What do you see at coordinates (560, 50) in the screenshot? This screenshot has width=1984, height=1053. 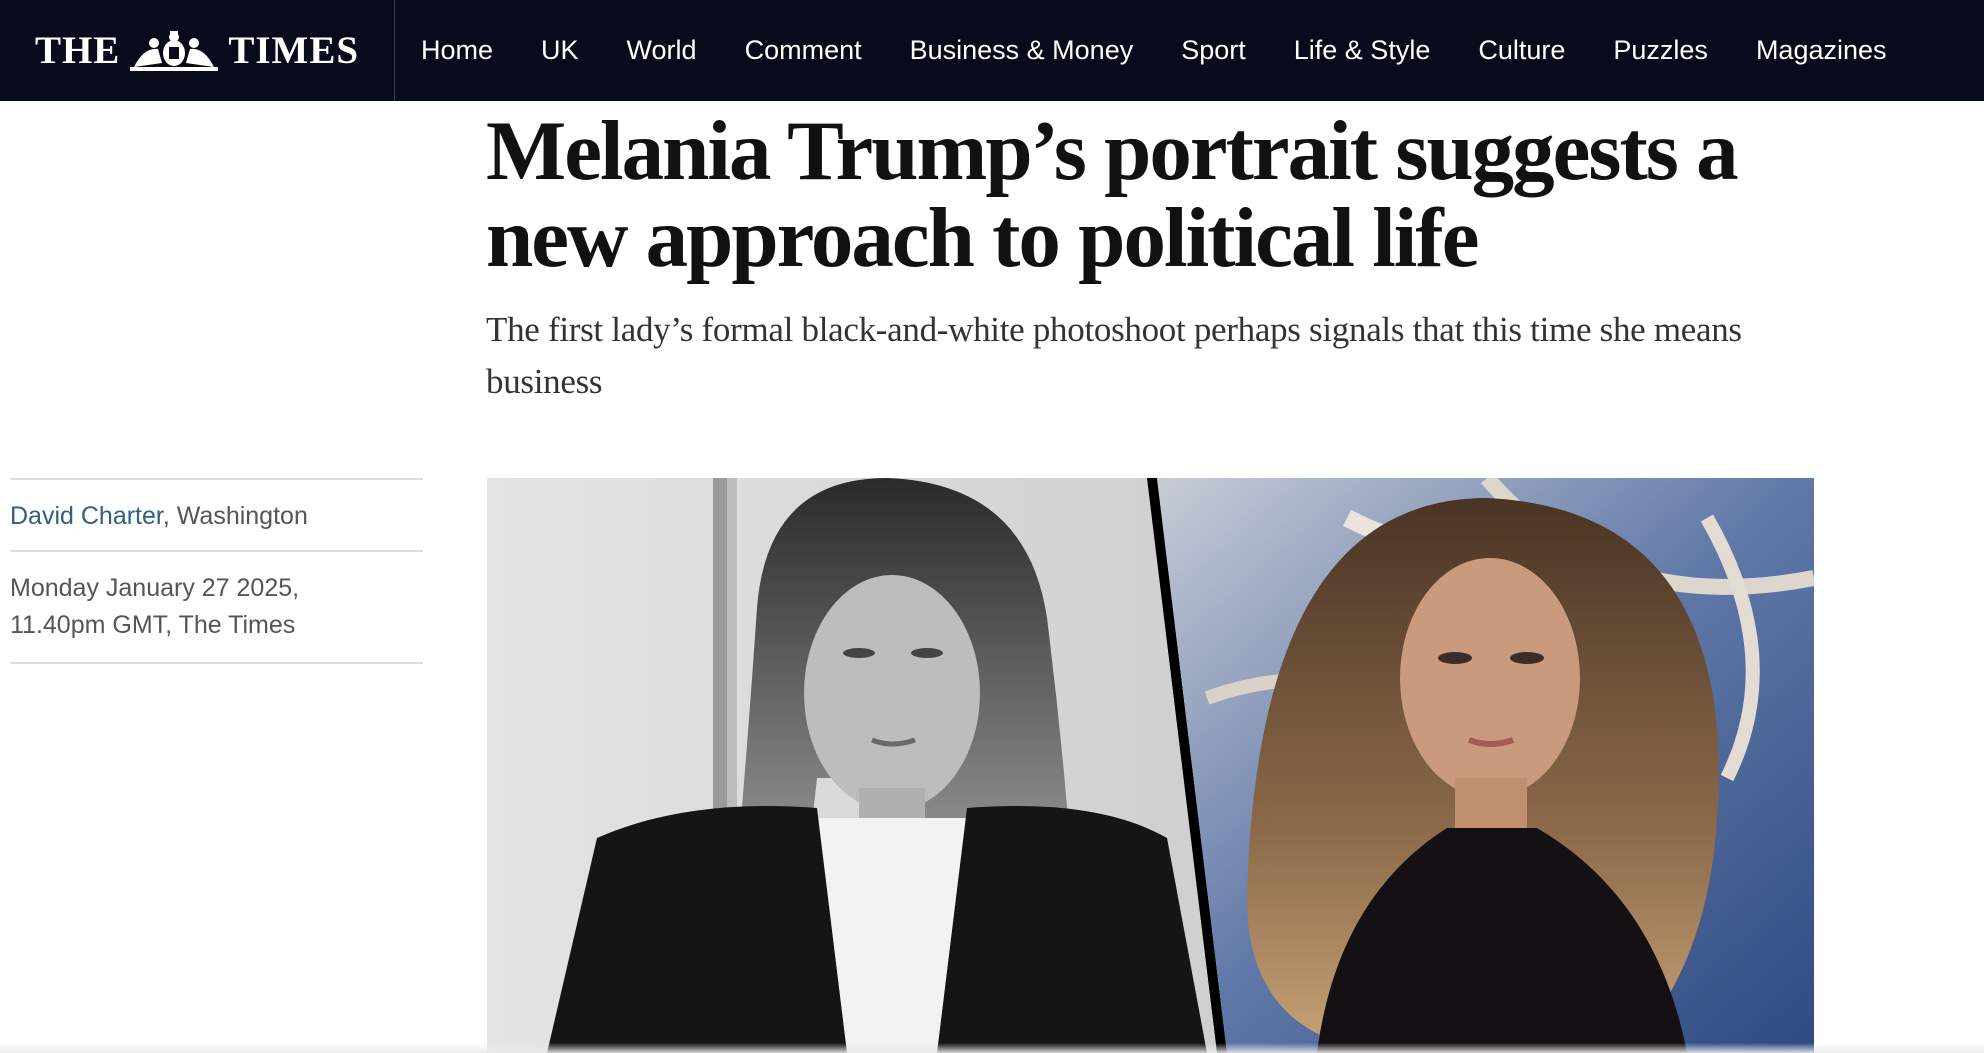 I see `nav-item-uk: UK` at bounding box center [560, 50].